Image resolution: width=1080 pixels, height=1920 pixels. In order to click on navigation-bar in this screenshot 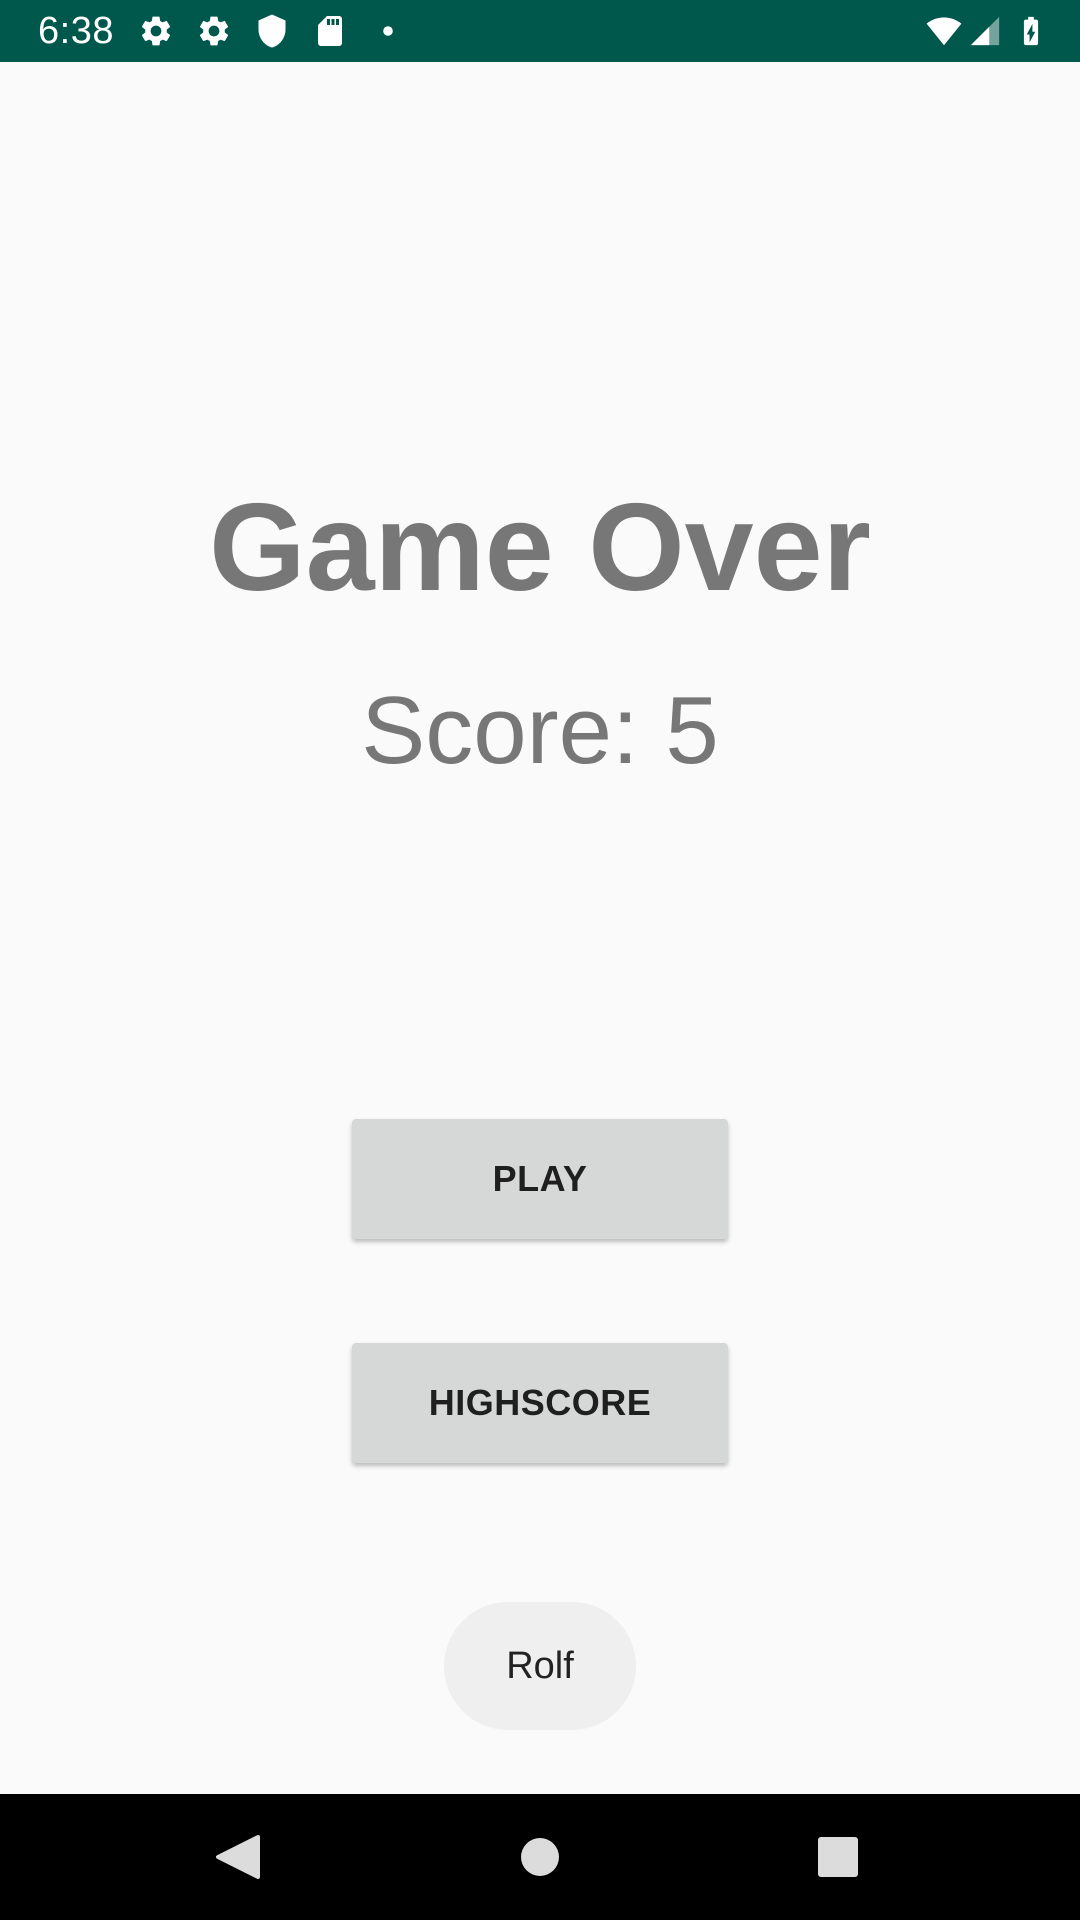, I will do `click(540, 1857)`.